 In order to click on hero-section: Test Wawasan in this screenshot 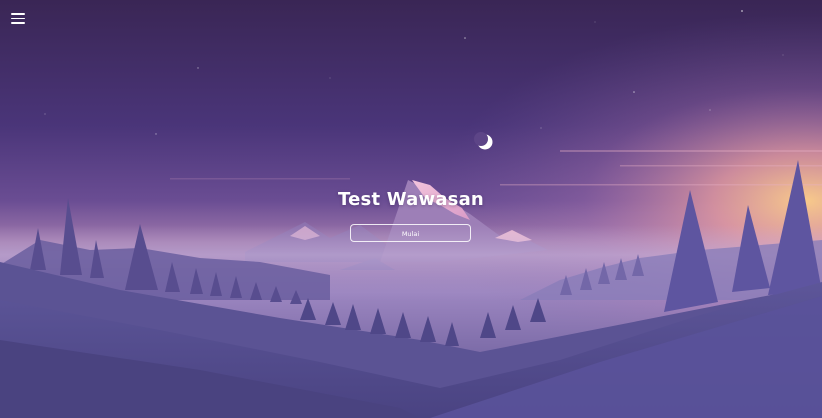, I will do `click(411, 199)`.